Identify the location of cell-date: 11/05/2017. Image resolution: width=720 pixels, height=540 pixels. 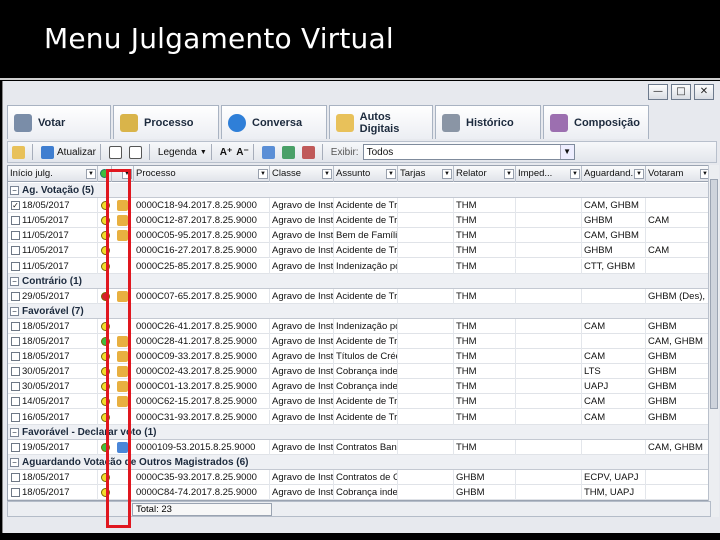
(59, 251).